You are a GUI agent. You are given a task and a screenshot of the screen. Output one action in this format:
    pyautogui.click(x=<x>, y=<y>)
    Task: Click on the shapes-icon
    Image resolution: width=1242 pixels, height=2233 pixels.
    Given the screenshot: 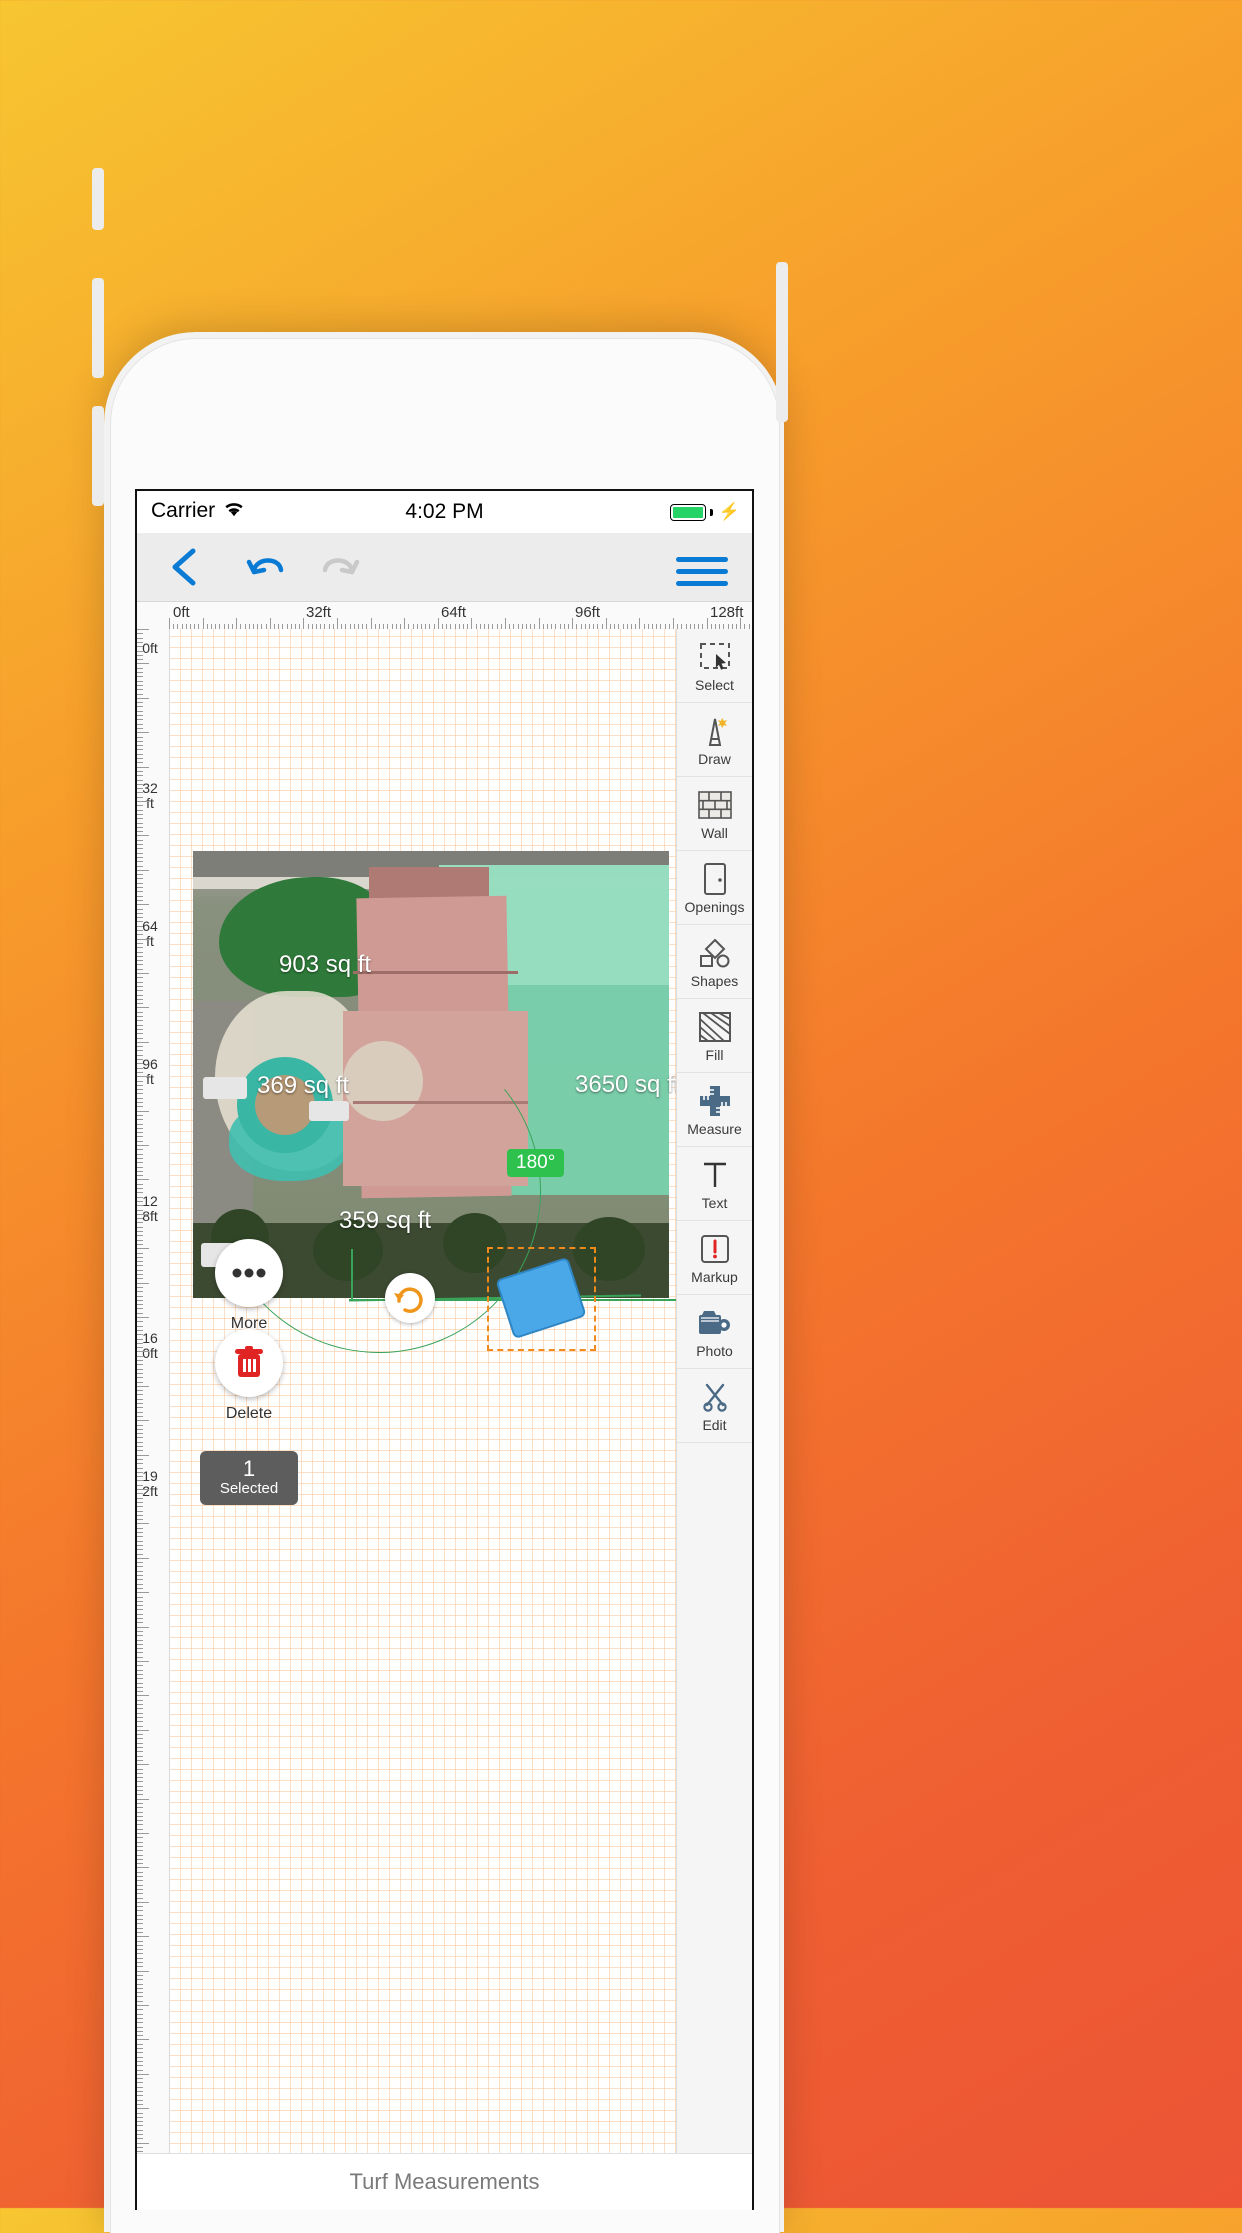 What is the action you would take?
    pyautogui.click(x=715, y=953)
    